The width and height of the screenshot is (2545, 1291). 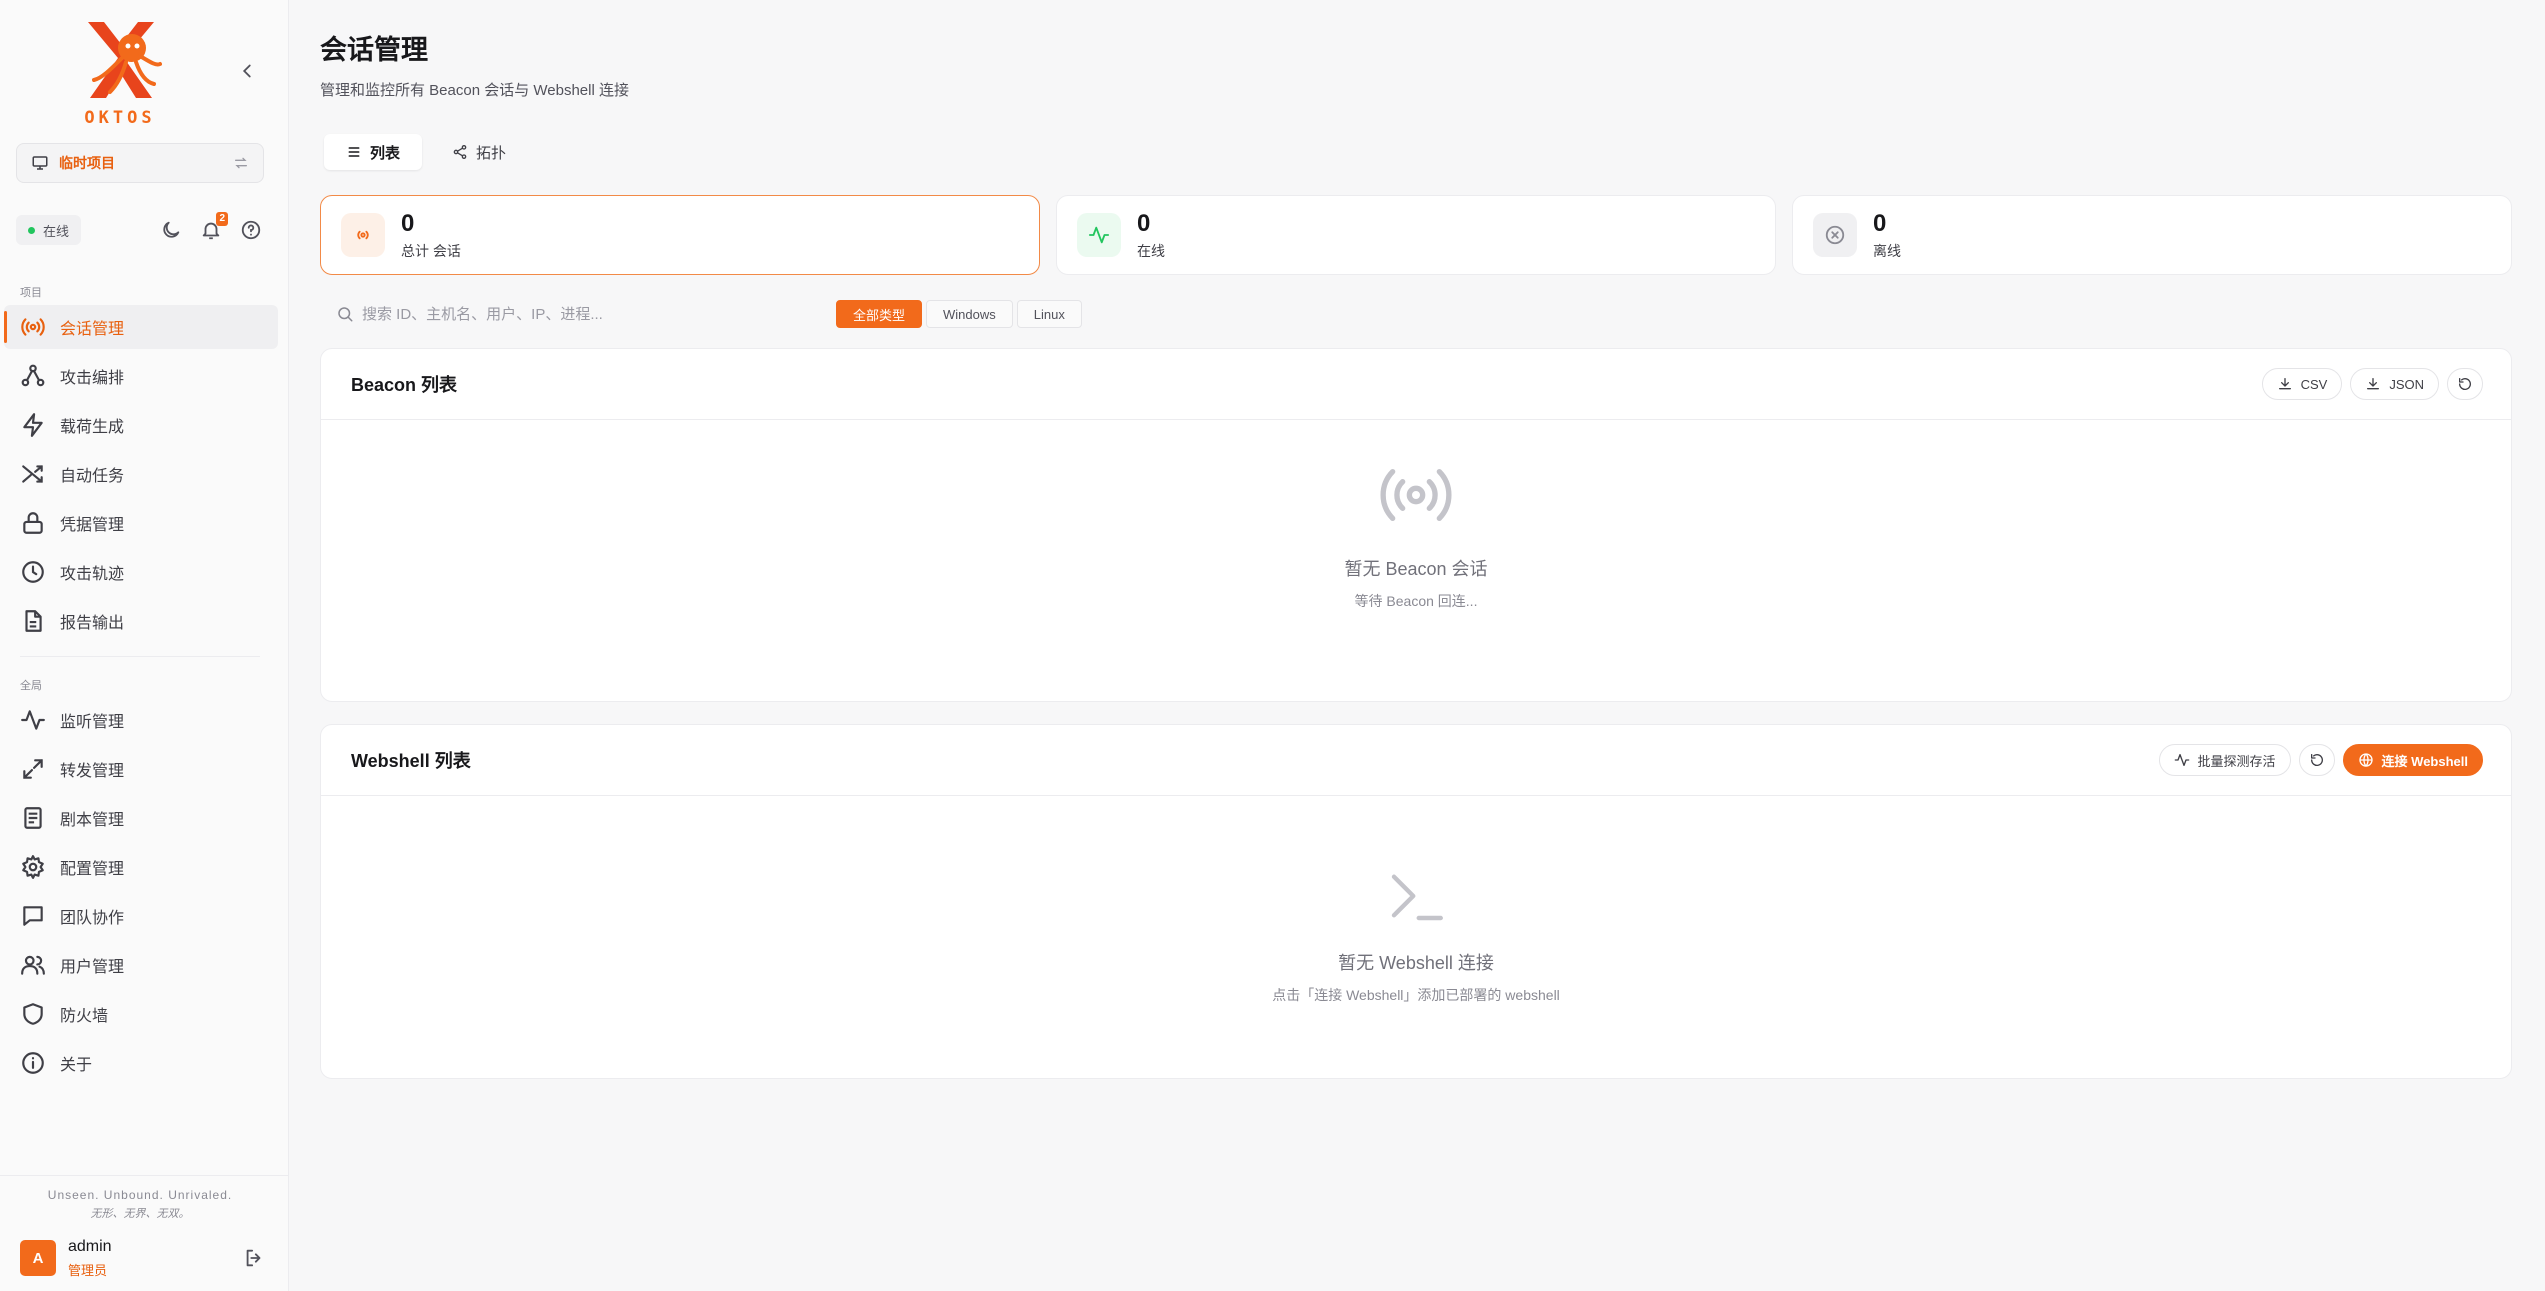 I want to click on nav-item-users: 用户管理, so click(x=141, y=965).